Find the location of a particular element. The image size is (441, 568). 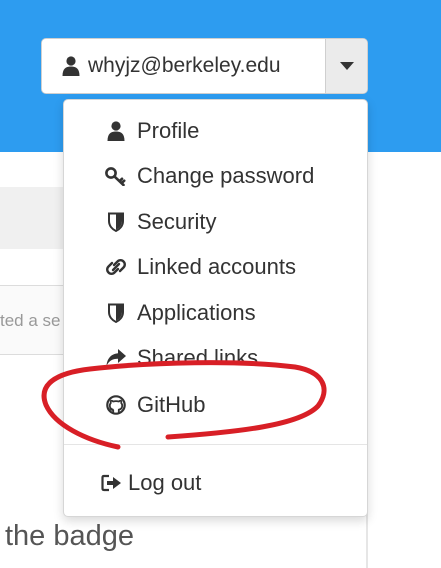

menu-item-applications: Applications is located at coordinates (215, 313).